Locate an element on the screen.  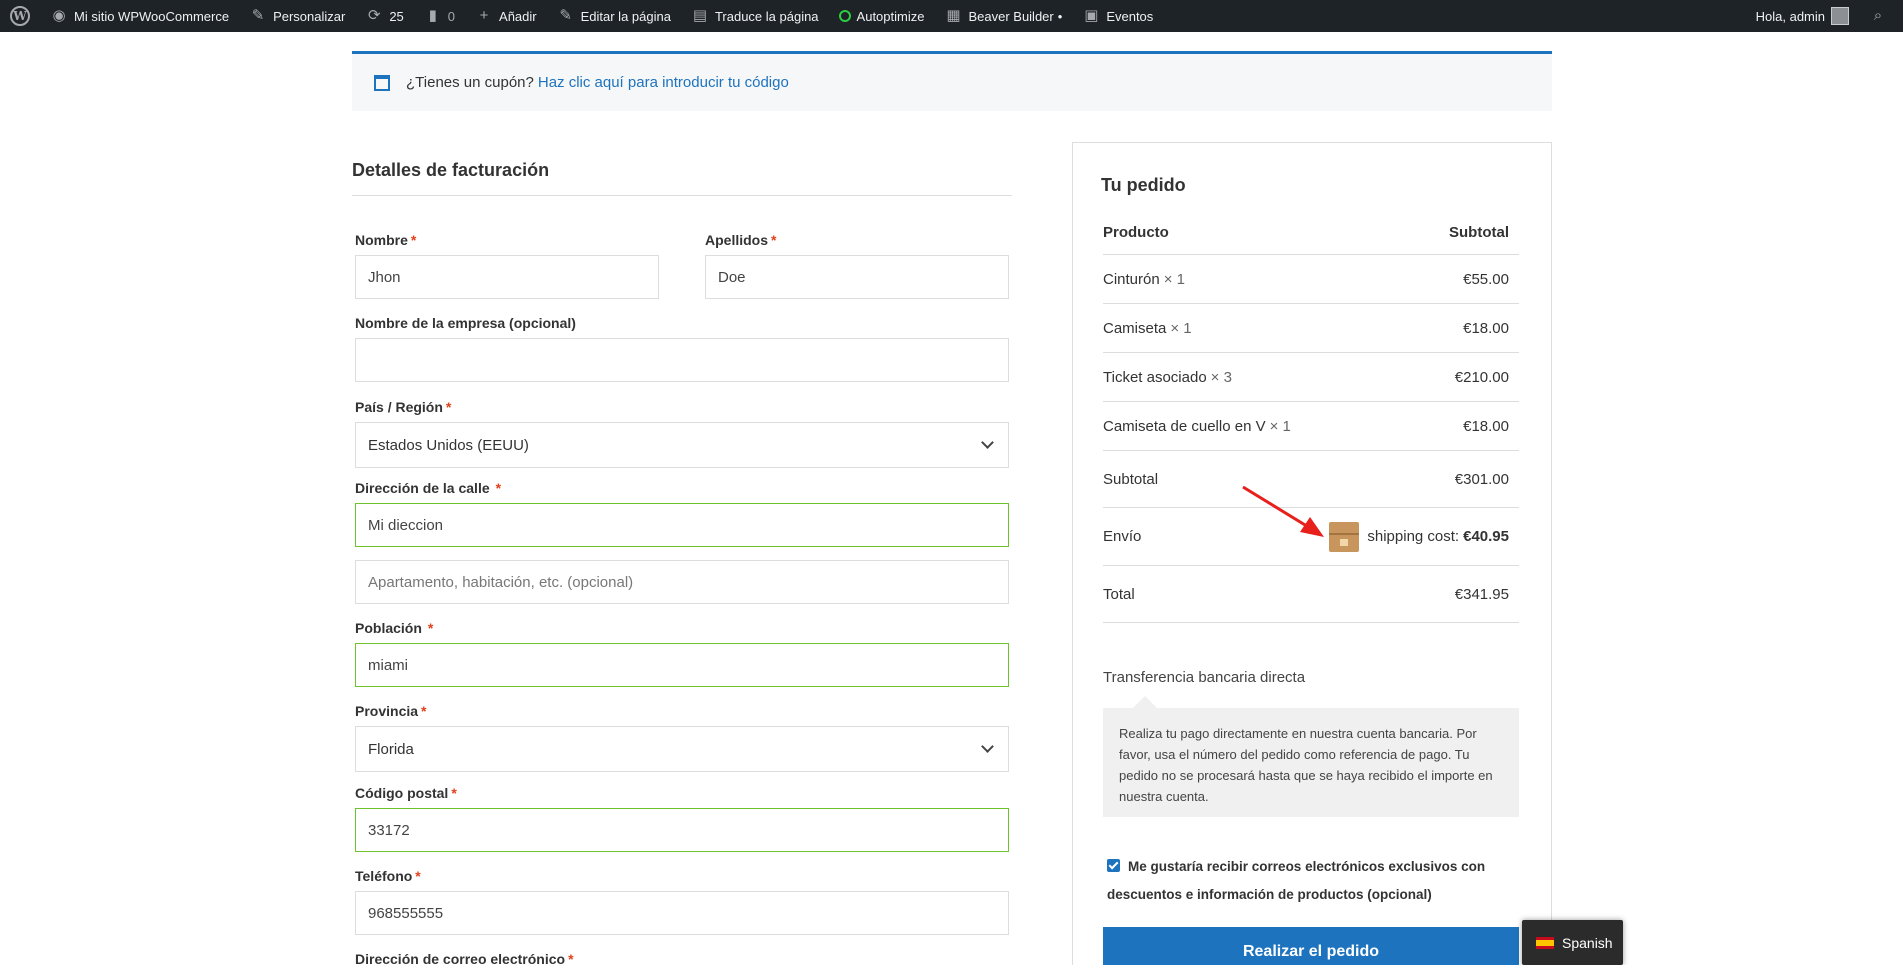
shipping-value: shipping cost: €40.95 is located at coordinates (1419, 536).